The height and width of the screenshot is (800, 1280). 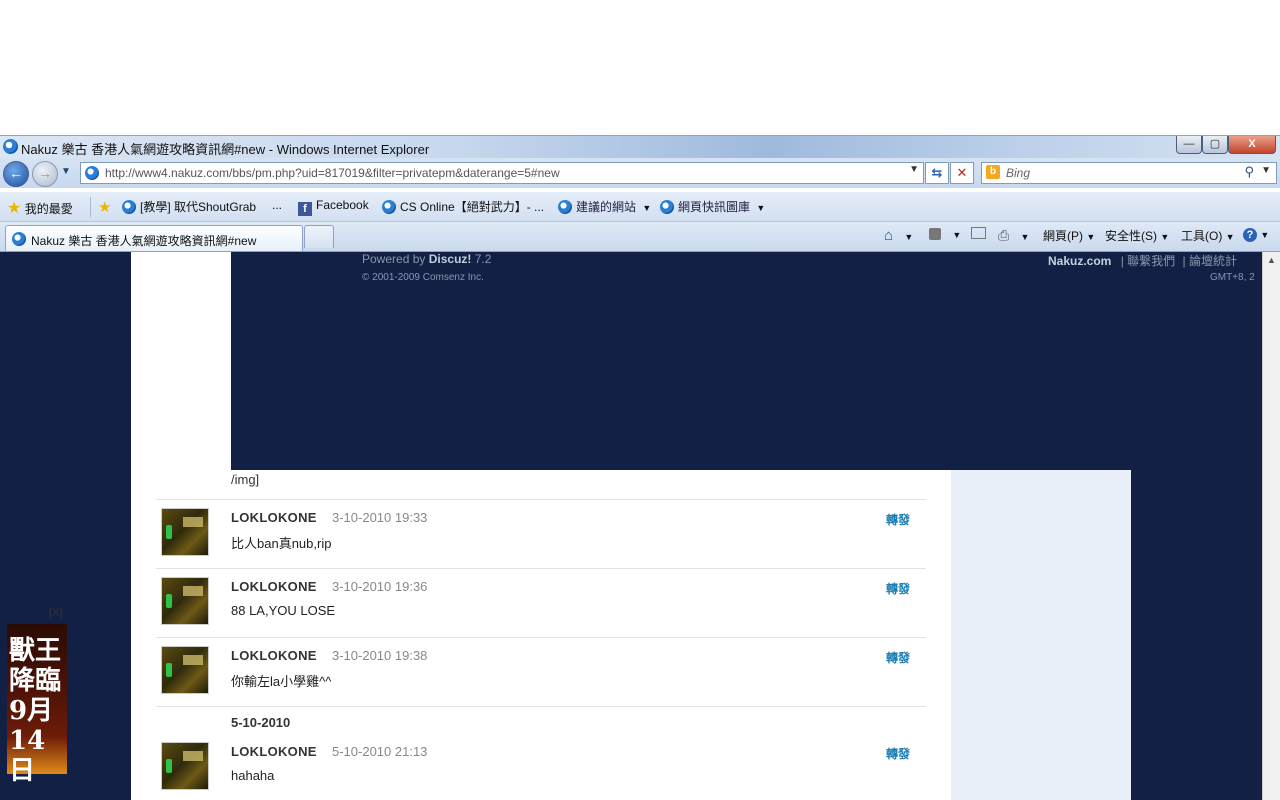 What do you see at coordinates (1232, 277) in the screenshot?
I see `timezone-text: GMT+8, 2` at bounding box center [1232, 277].